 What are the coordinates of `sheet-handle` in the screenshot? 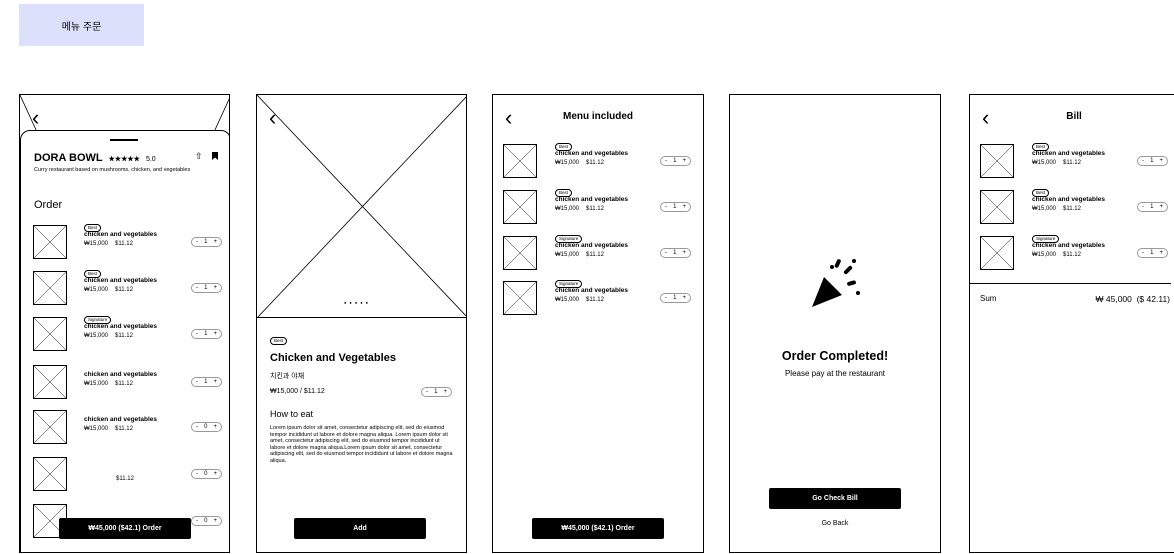 It's located at (124, 140).